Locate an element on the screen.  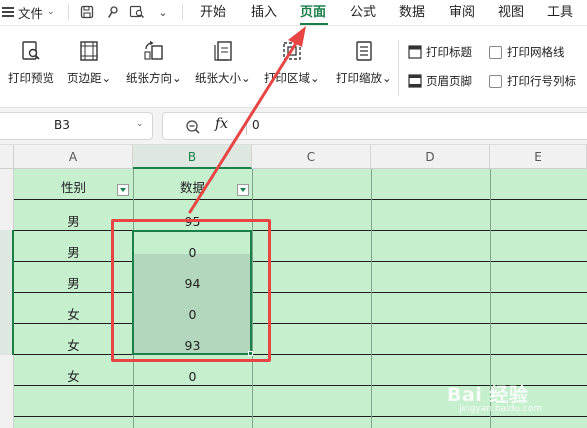
watermark-url: jingyan.baidu.com is located at coordinates (501, 409).